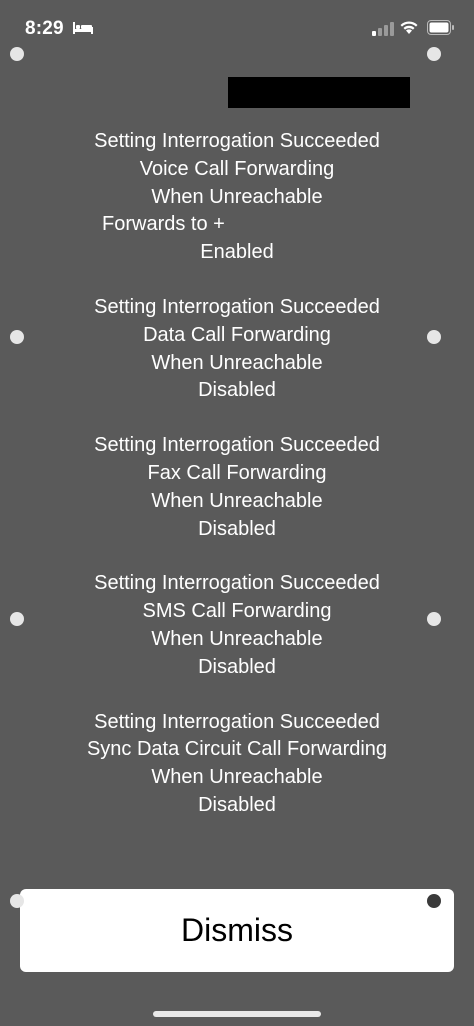 The height and width of the screenshot is (1026, 474). I want to click on message-line: SMS Call Forwarding, so click(237, 611).